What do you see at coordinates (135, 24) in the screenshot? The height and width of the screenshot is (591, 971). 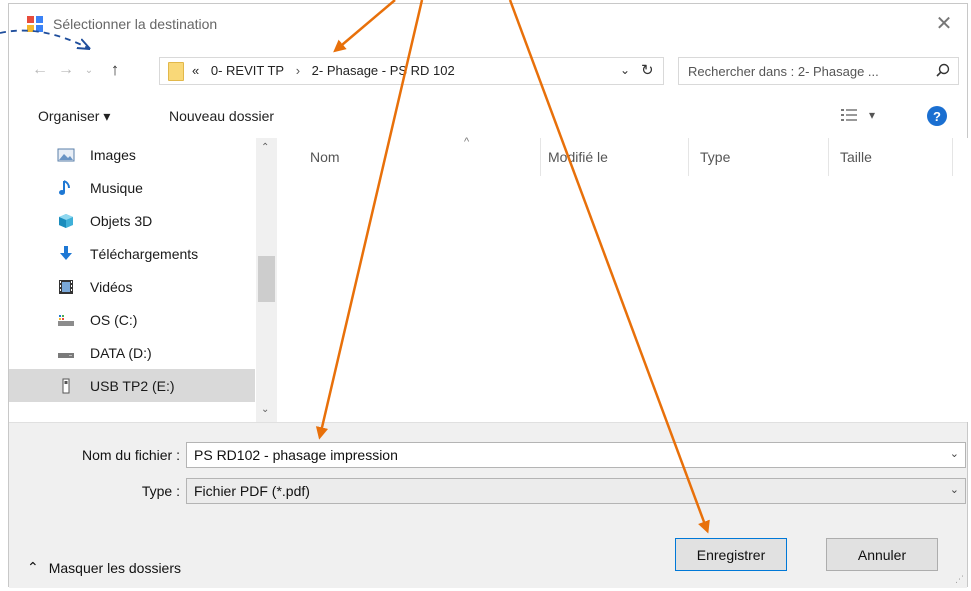 I see `window-title: Sélectionner la destination` at bounding box center [135, 24].